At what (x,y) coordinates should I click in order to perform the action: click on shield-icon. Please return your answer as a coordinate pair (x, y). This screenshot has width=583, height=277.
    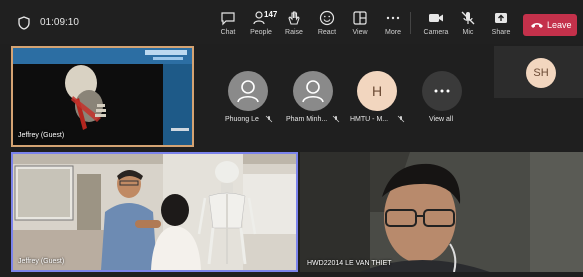
    Looking at the image, I should click on (24, 23).